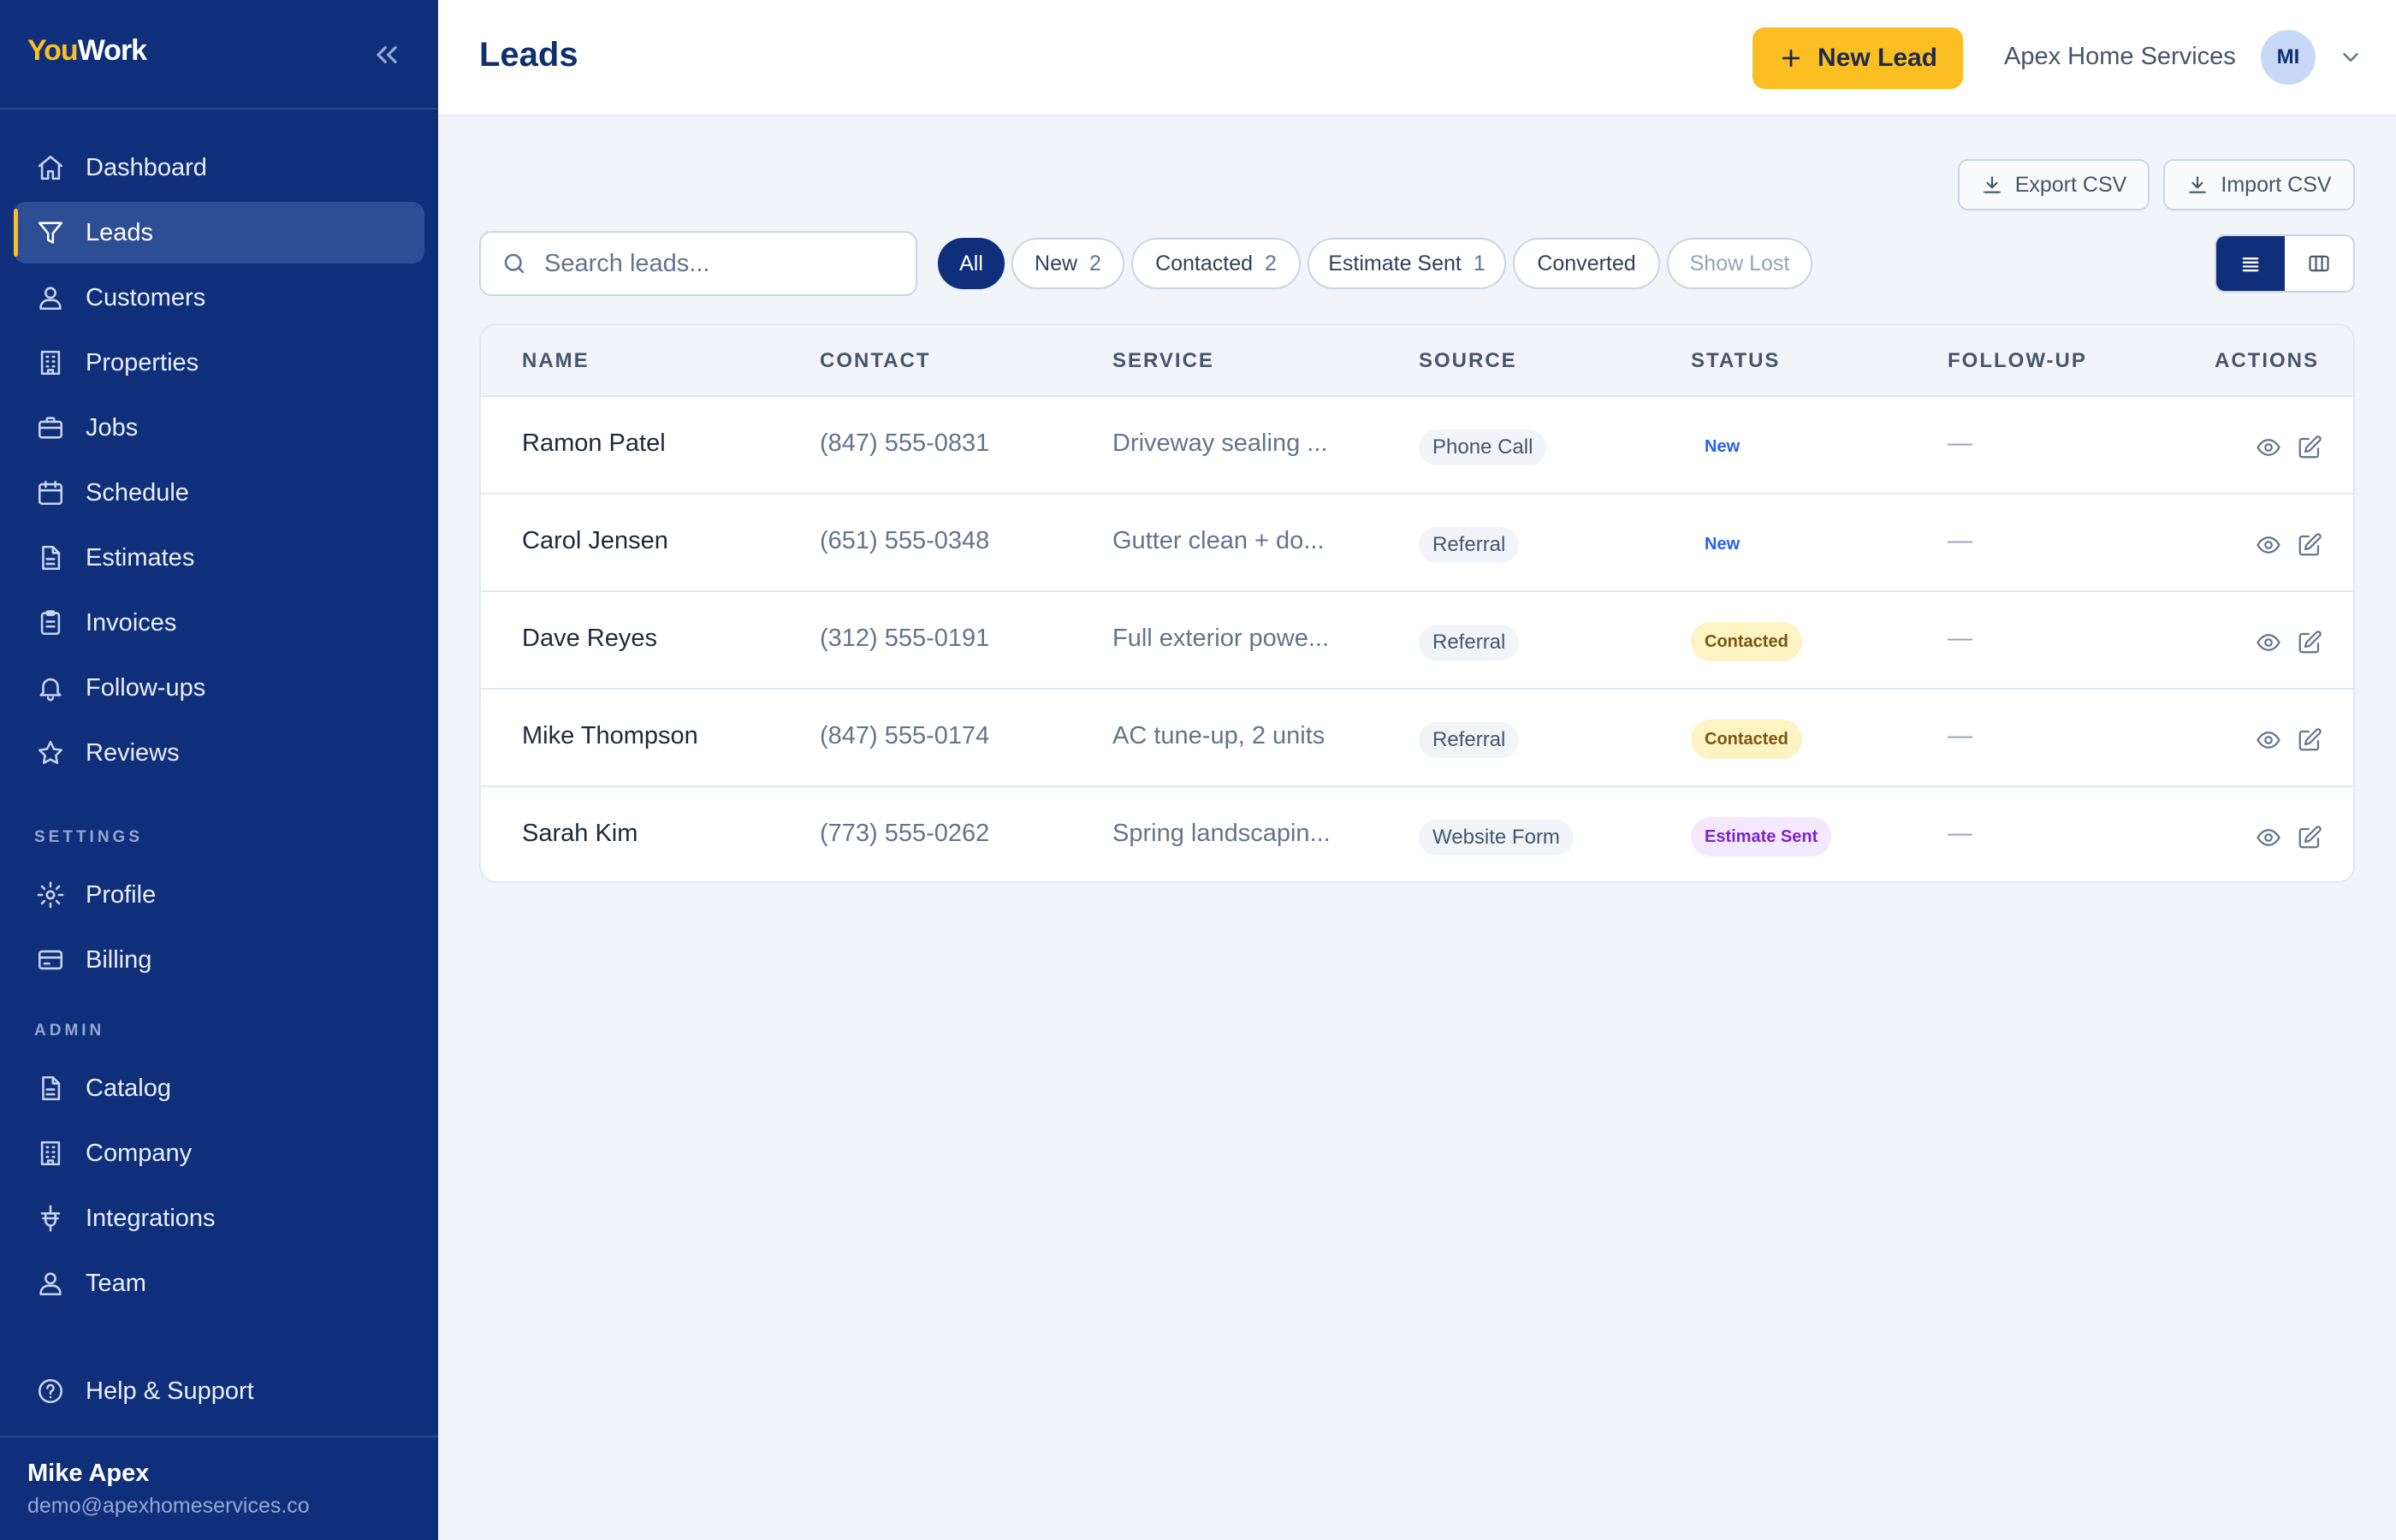 This screenshot has width=2396, height=1540. I want to click on export-csv-button: Export CSV, so click(2054, 184).